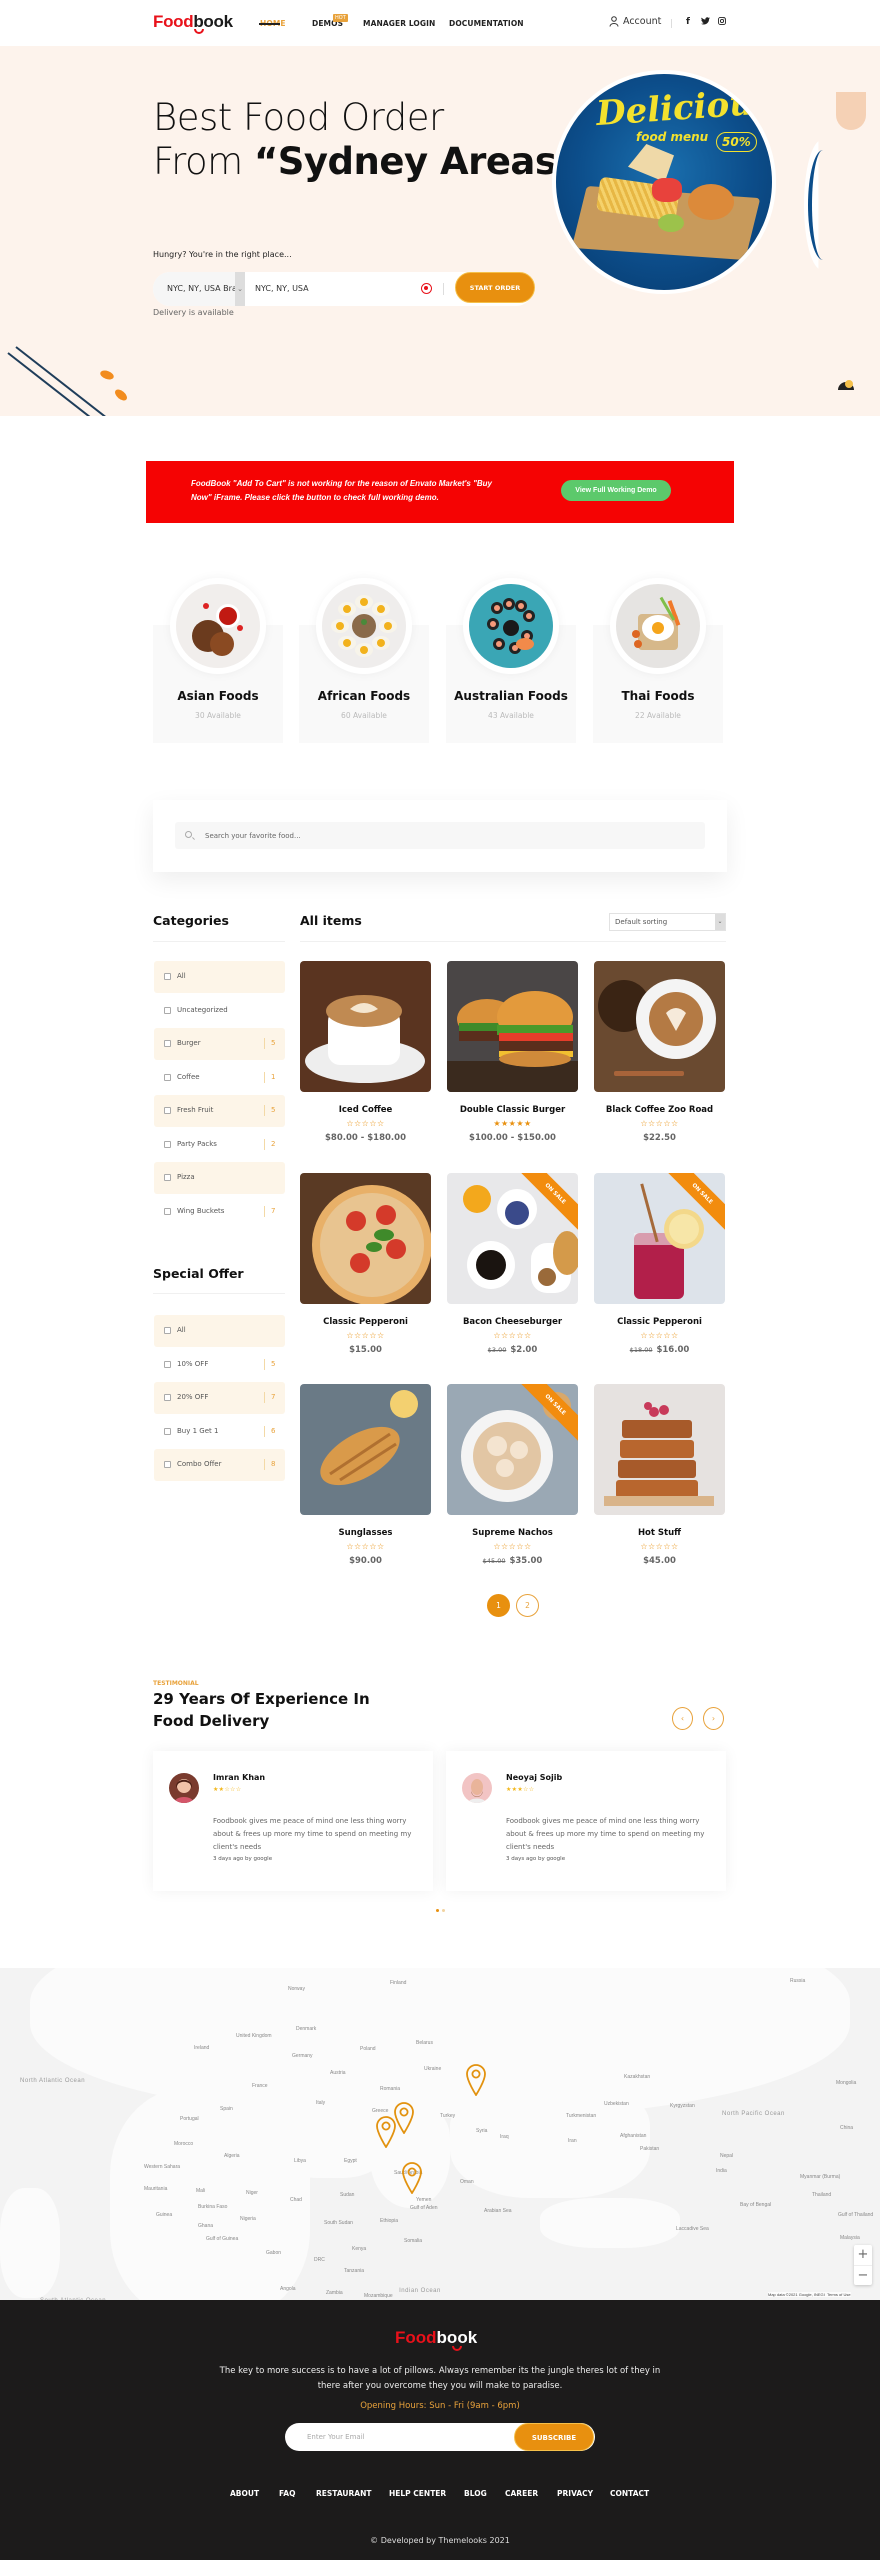  Describe the element at coordinates (244, 2493) in the screenshot. I see `footer-link-about: ABOUT` at that location.